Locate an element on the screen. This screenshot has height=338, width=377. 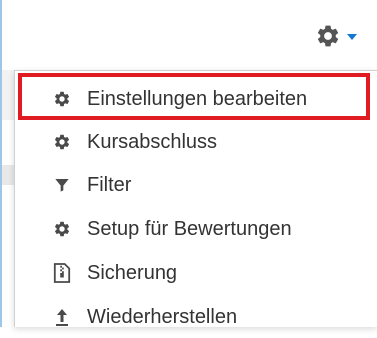
menu-item-label: Filter is located at coordinates (109, 184).